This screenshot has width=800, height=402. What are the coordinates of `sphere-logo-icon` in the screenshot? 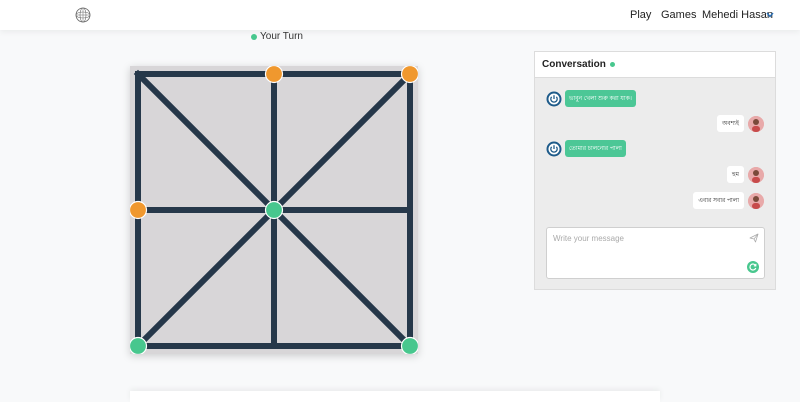 It's located at (83, 15).